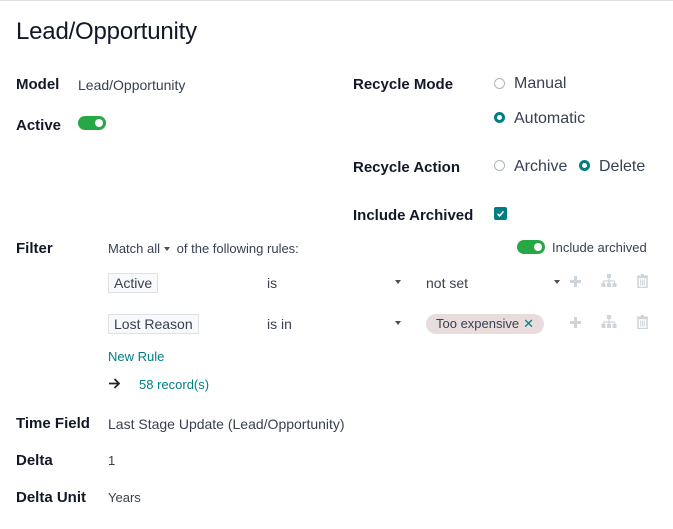  Describe the element at coordinates (34, 248) in the screenshot. I see `filter-label: Filter` at that location.